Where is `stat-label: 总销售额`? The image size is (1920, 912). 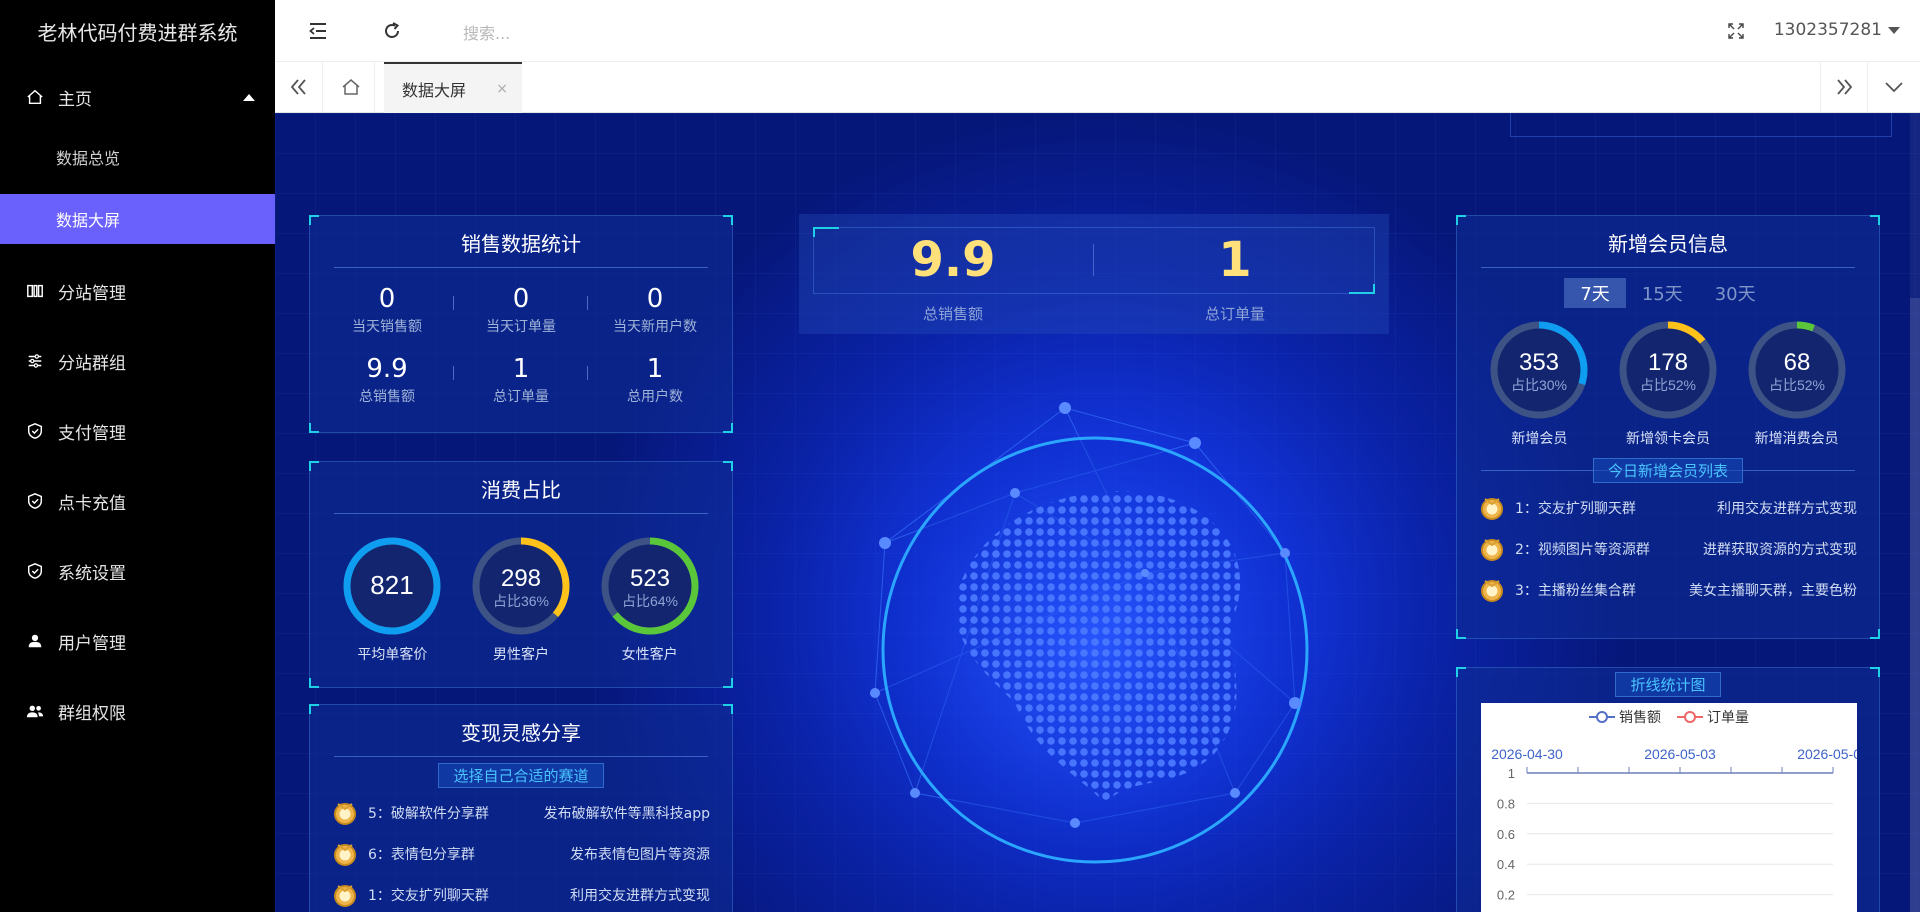 stat-label: 总销售额 is located at coordinates (387, 397).